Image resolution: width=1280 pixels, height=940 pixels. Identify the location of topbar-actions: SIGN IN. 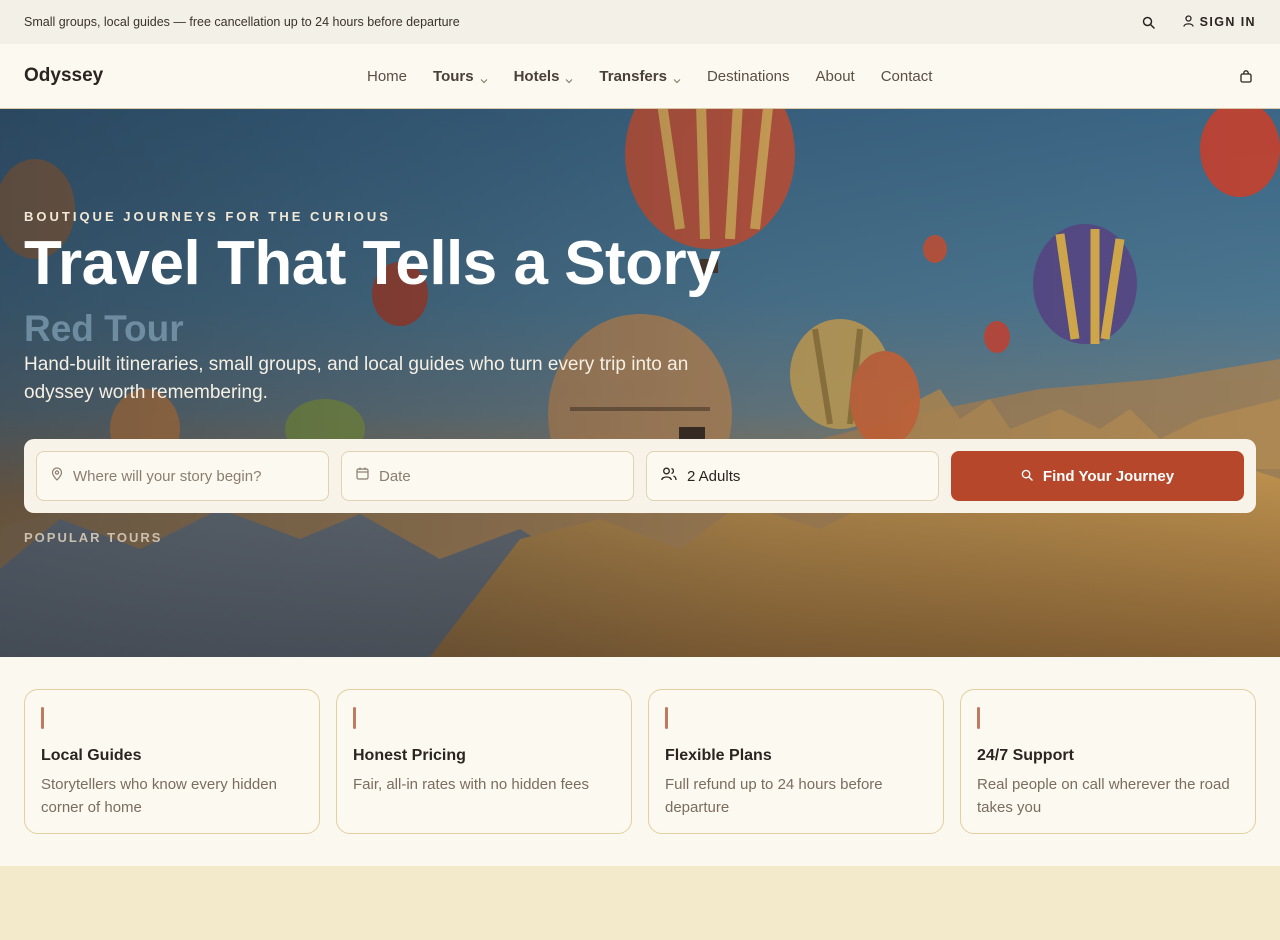
(1198, 22).